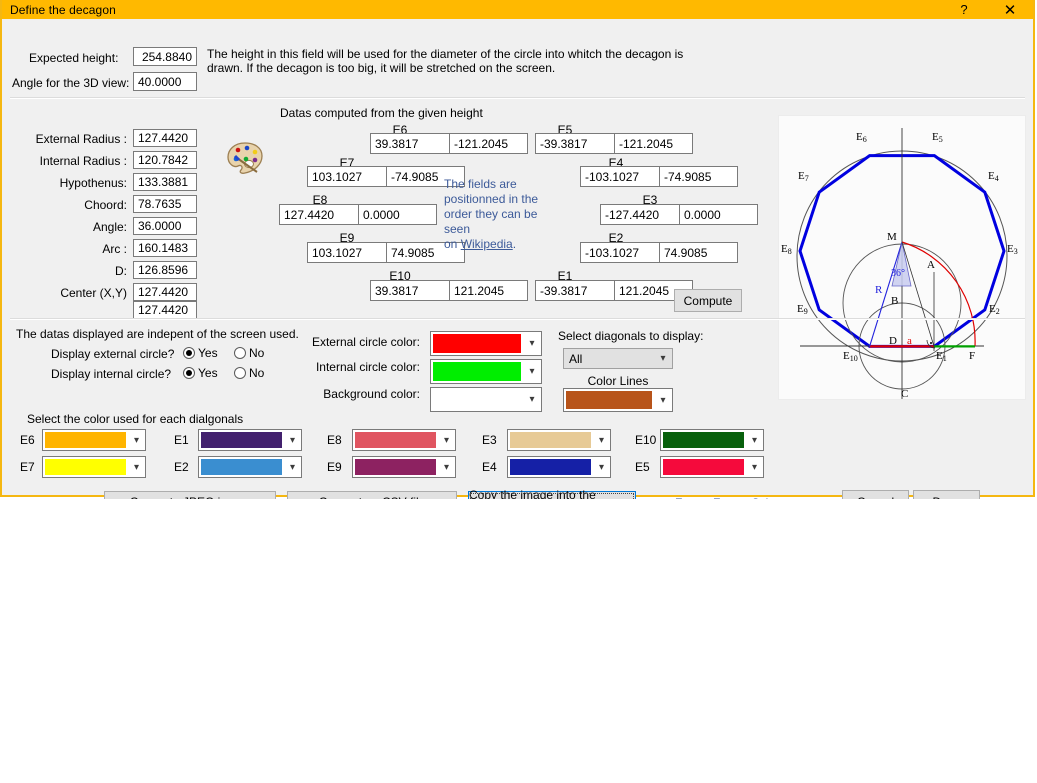 This screenshot has width=1037, height=783. I want to click on diagonal-color-label-E10: E10, so click(646, 440).